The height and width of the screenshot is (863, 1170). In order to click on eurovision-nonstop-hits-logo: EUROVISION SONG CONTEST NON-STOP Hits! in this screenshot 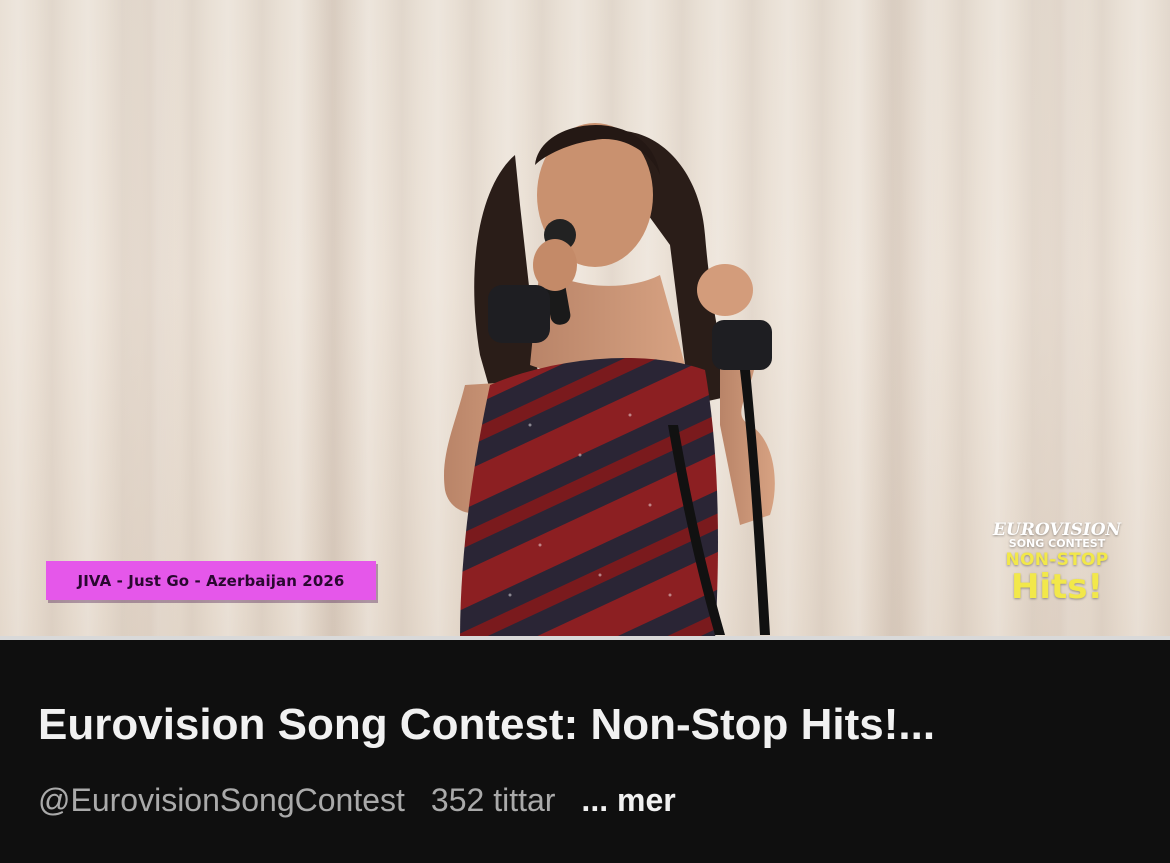, I will do `click(1057, 572)`.